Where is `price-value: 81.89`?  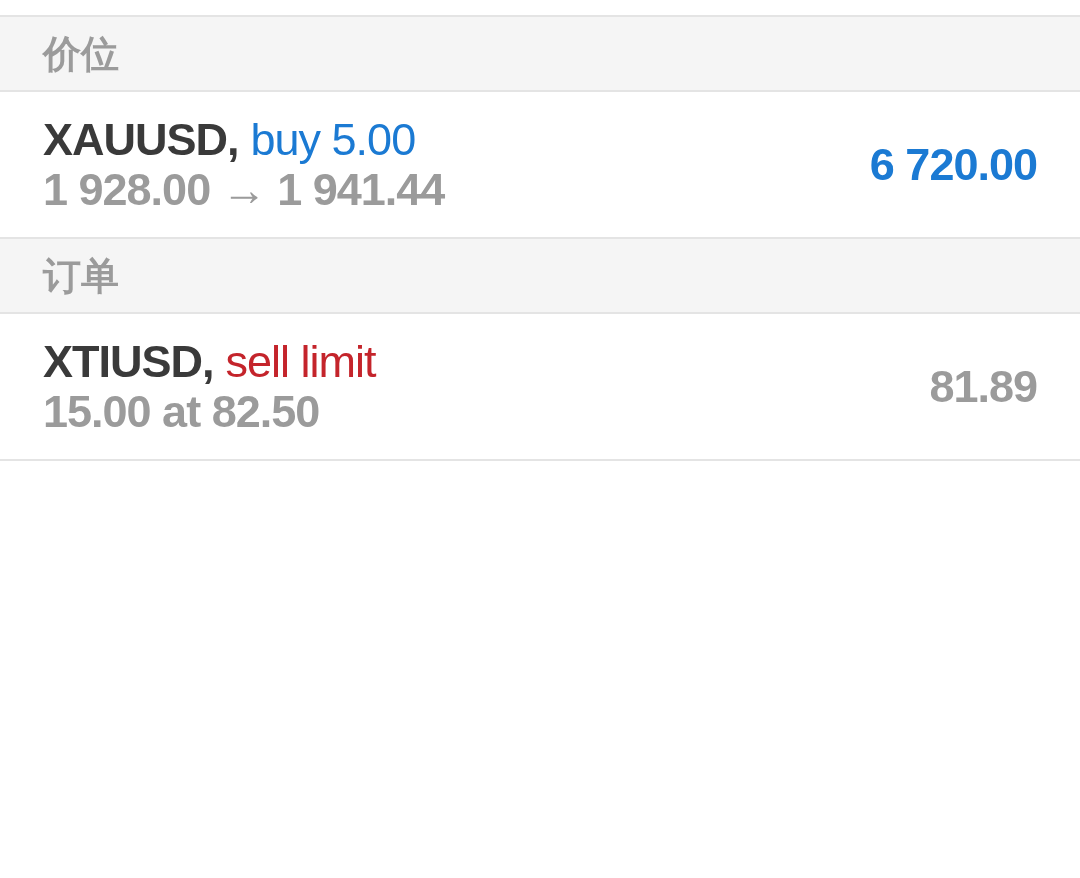
price-value: 81.89 is located at coordinates (983, 387).